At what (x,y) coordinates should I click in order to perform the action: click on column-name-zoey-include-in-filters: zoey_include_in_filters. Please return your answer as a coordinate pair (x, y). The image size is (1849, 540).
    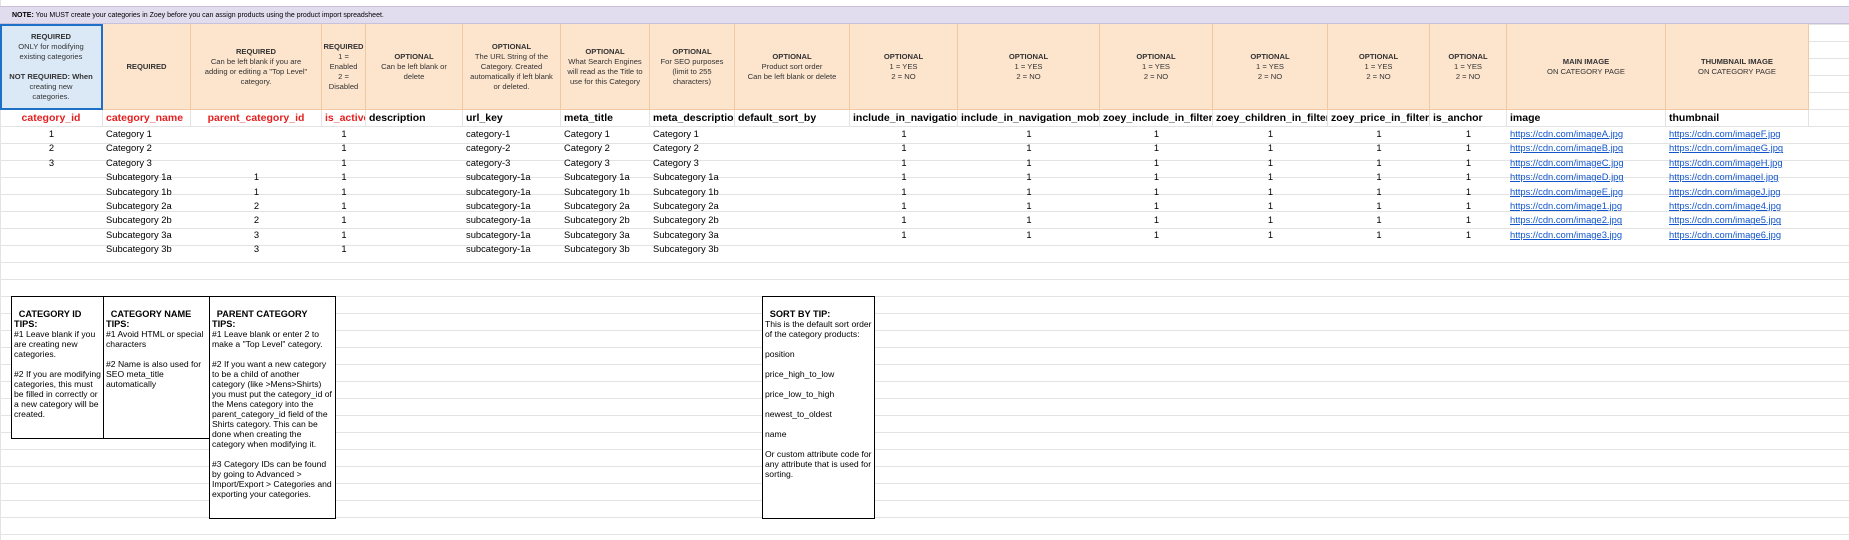
    Looking at the image, I should click on (1156, 118).